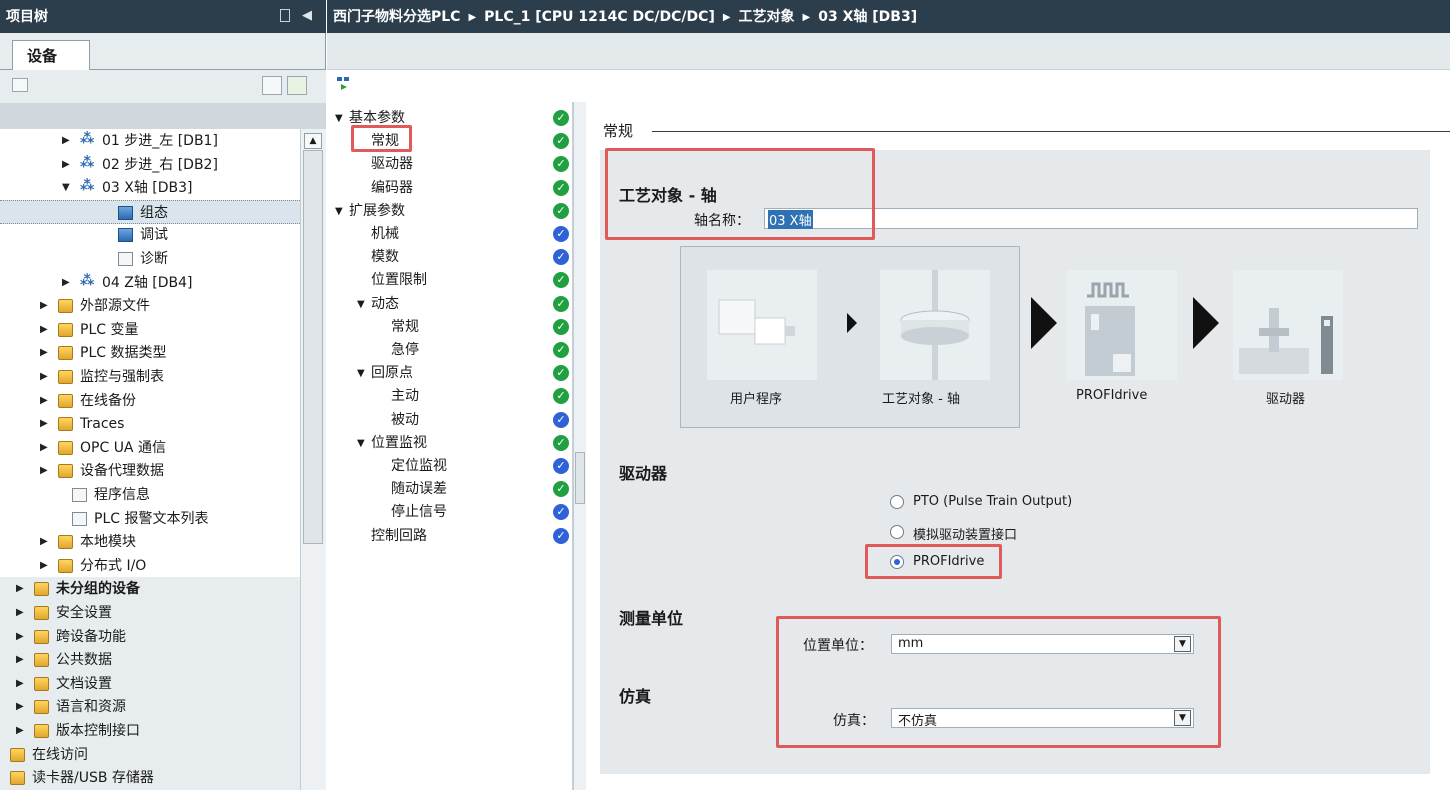 The width and height of the screenshot is (1450, 790). I want to click on status-ok-icon: ✓, so click(561, 164).